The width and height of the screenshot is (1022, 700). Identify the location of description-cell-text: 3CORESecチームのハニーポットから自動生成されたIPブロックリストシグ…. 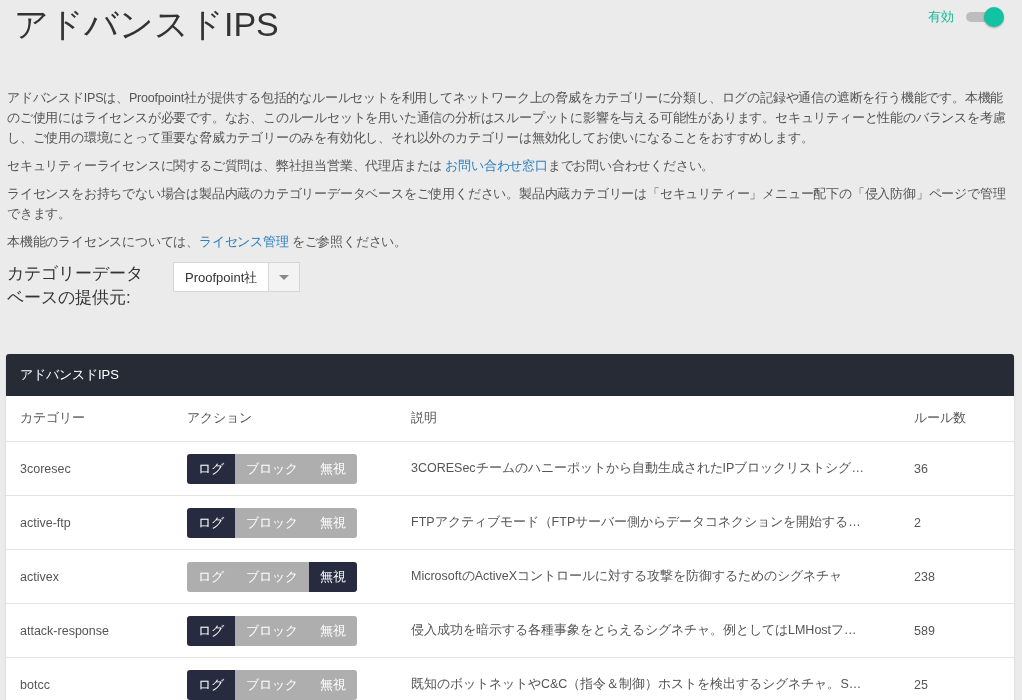
(638, 468).